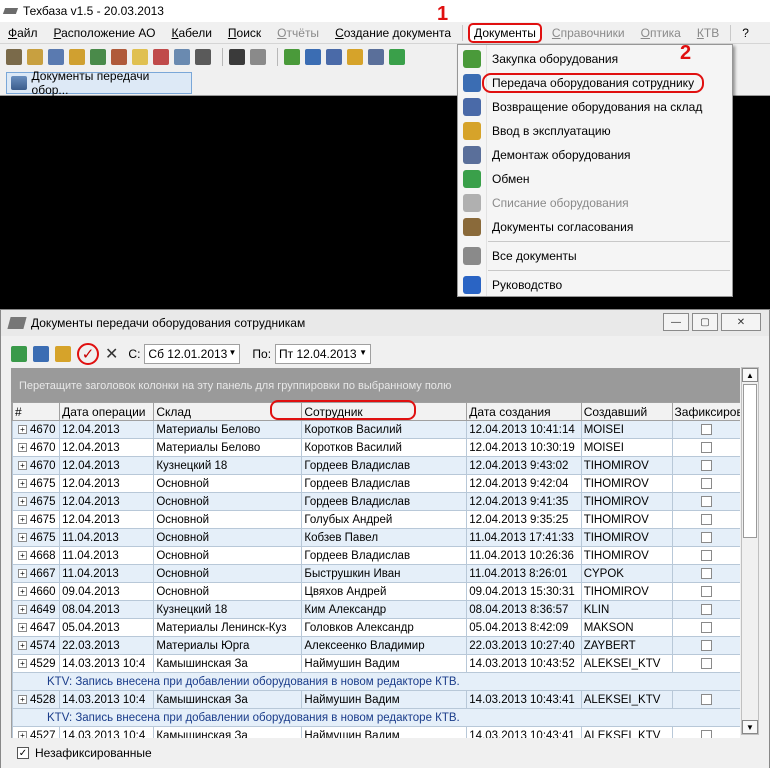 The height and width of the screenshot is (768, 770). I want to click on edit-icon, so click(63, 354).